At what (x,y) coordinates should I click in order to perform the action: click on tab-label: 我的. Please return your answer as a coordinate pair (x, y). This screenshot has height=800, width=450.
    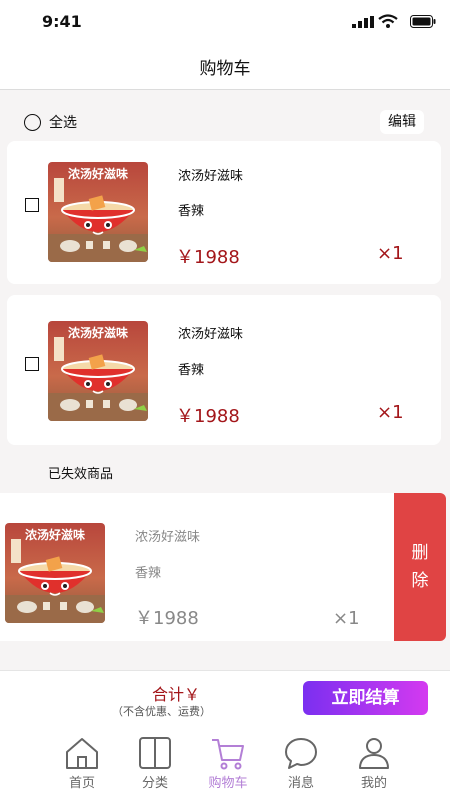
    Looking at the image, I should click on (373, 783).